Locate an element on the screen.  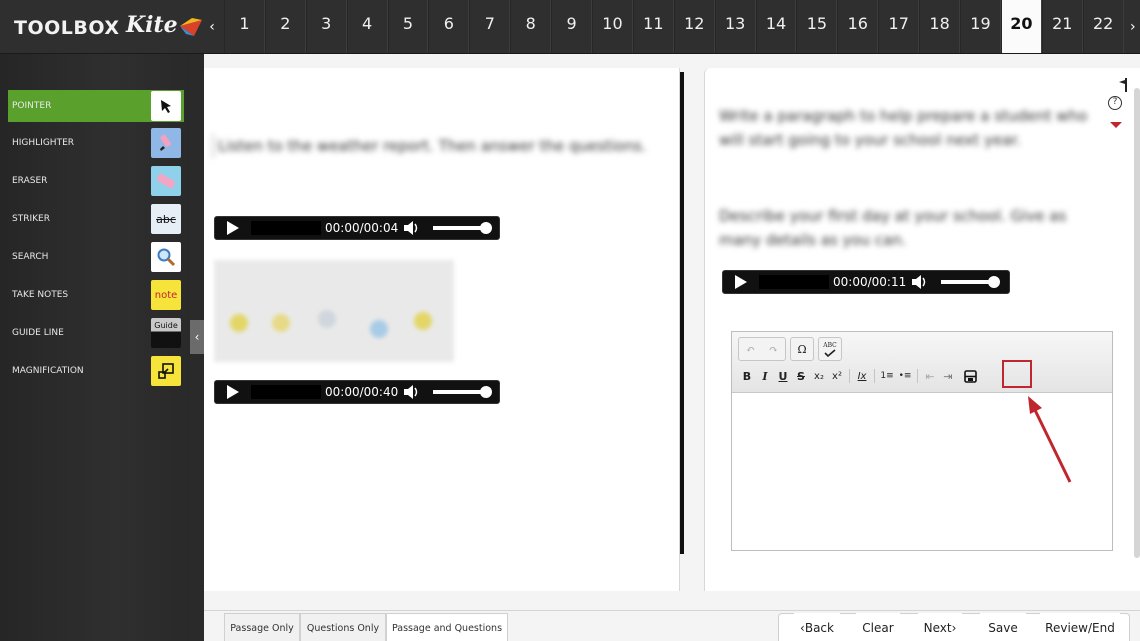
tool-guide-line: GUIDE LINE Guide is located at coordinates (96, 333).